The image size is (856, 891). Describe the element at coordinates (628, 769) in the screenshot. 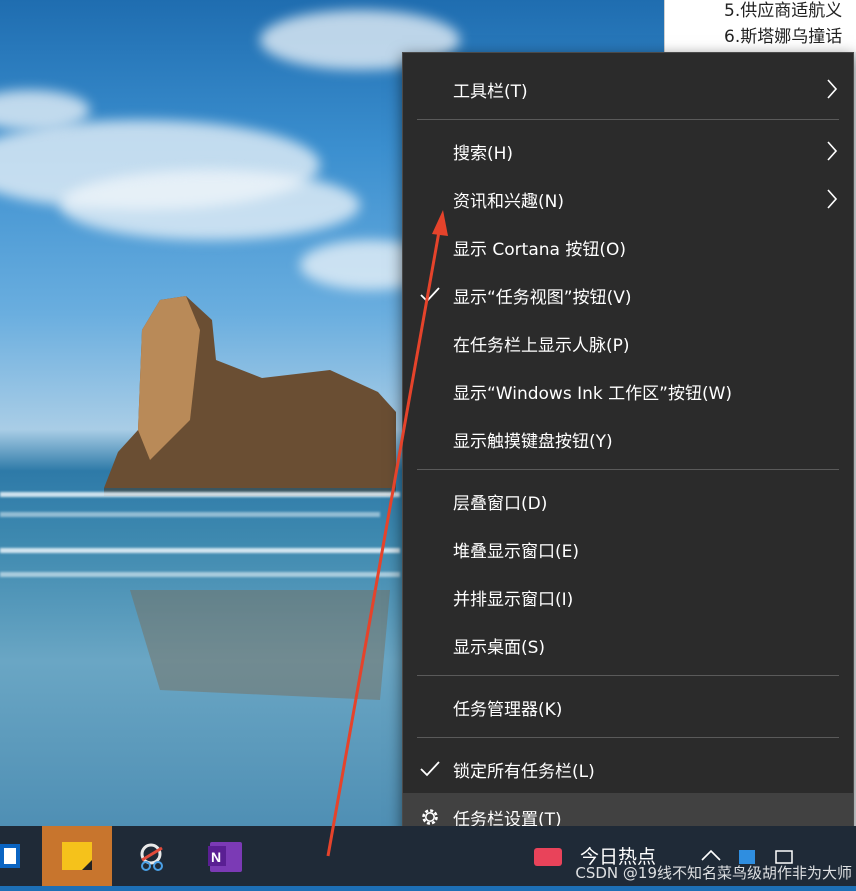

I see `menu-item-lock-all-taskbars: 锁定所有任务栏(L)` at that location.